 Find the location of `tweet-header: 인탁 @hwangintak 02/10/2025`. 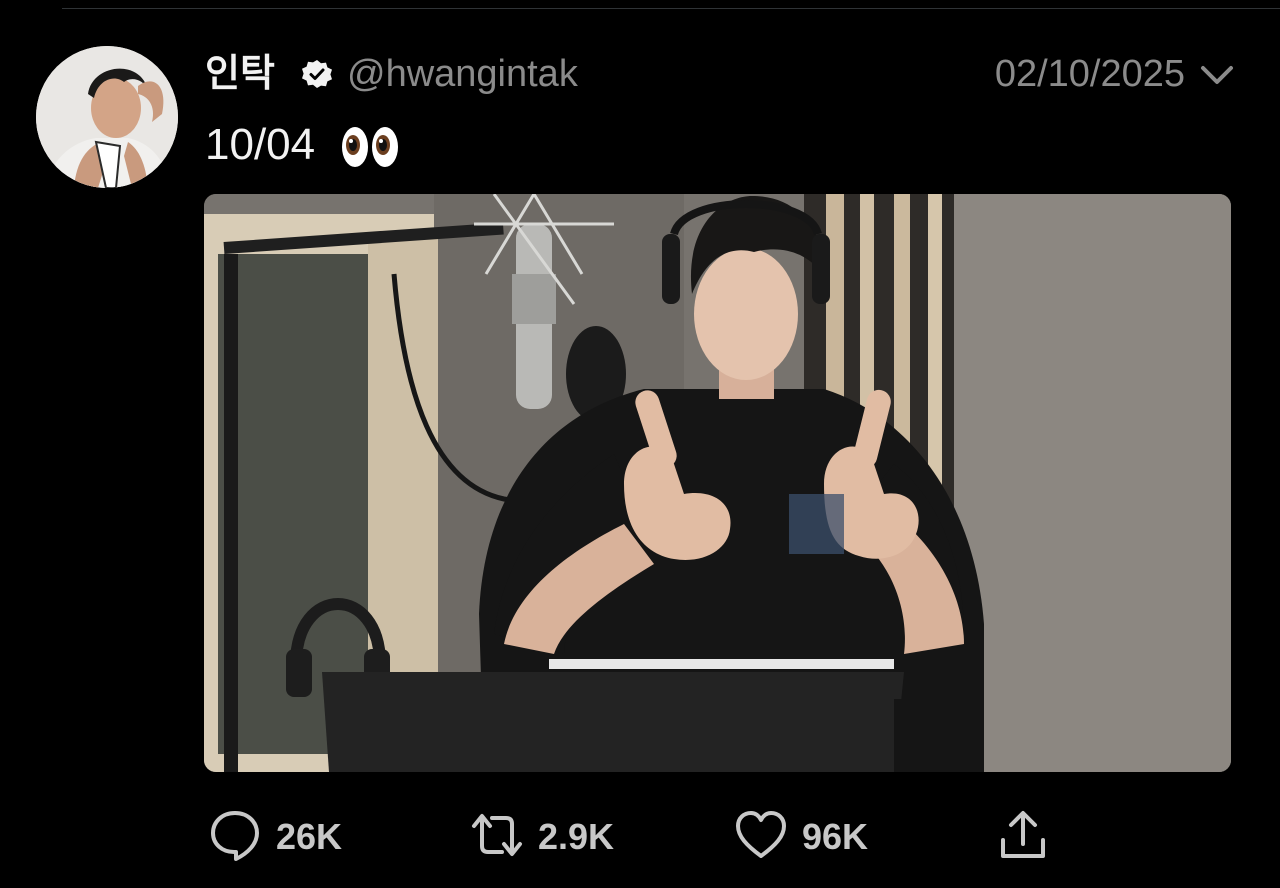

tweet-header: 인탁 @hwangintak 02/10/2025 is located at coordinates (720, 74).